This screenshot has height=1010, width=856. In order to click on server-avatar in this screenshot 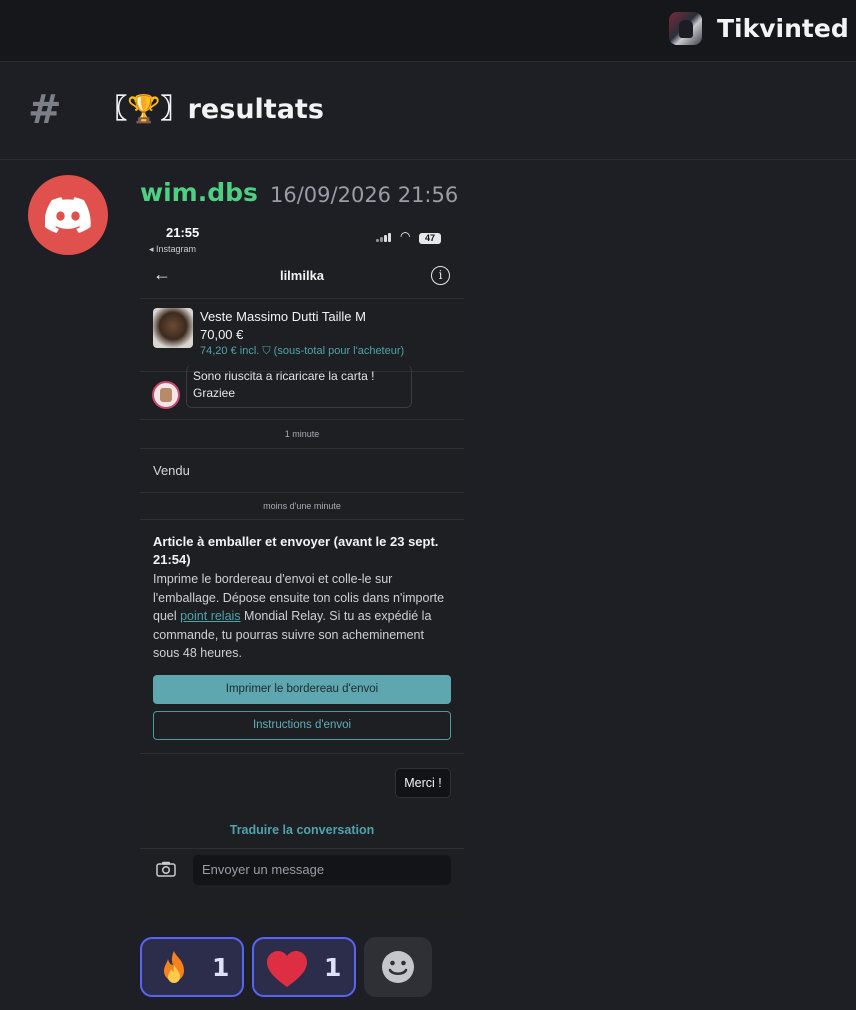, I will do `click(685, 28)`.